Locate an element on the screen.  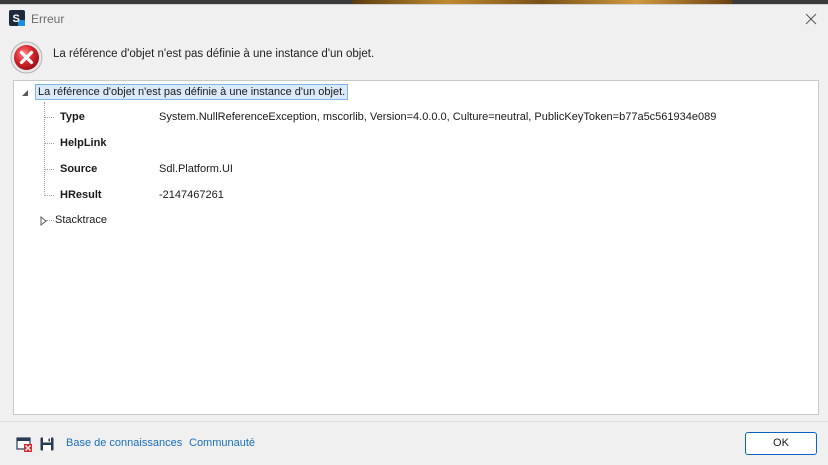
stacktrace-node: Stacktrace is located at coordinates (140, 221).